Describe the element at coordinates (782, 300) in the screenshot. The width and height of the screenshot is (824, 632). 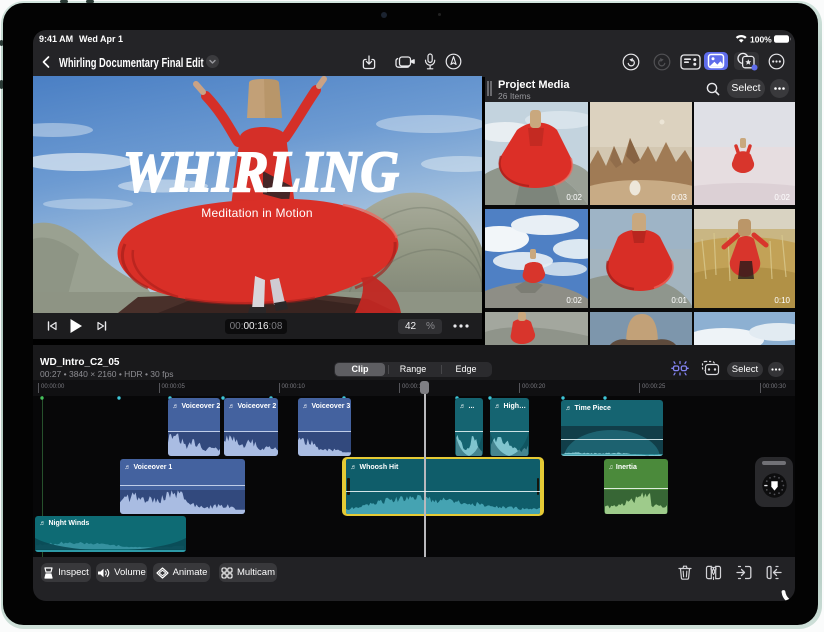
I see `svg-text: 0:10` at that location.